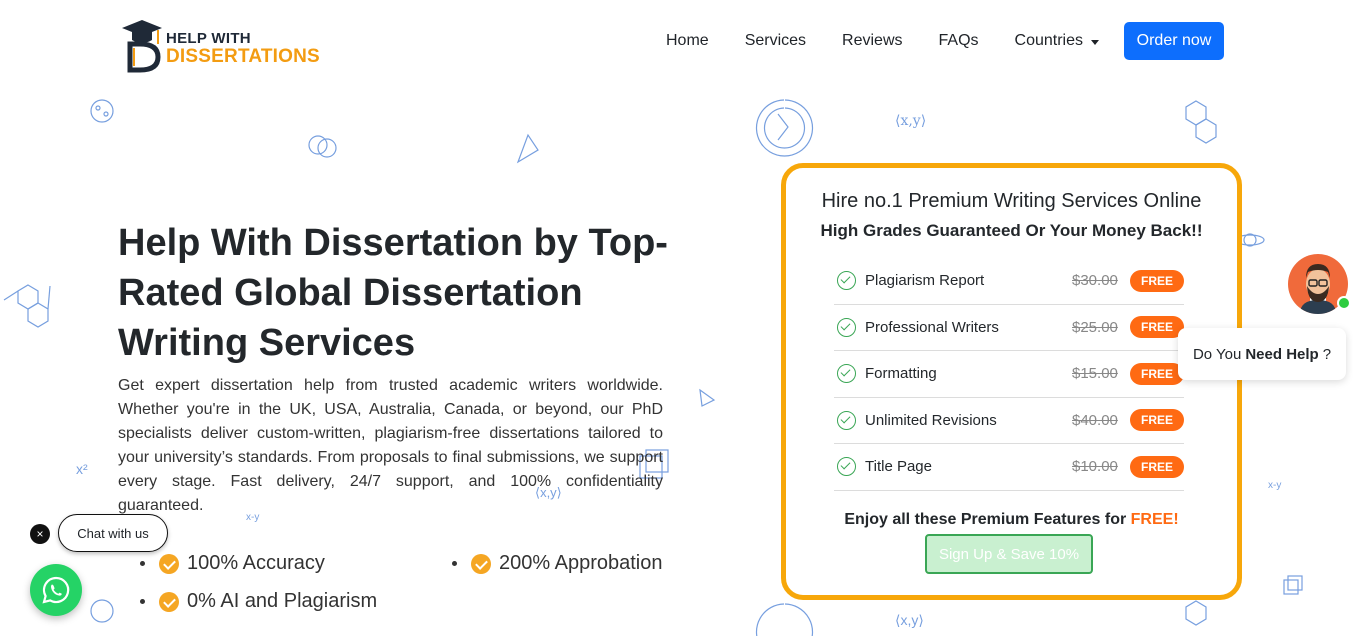 This screenshot has height=636, width=1353. I want to click on bullet-accuracy: 100% Accuracy, so click(232, 563).